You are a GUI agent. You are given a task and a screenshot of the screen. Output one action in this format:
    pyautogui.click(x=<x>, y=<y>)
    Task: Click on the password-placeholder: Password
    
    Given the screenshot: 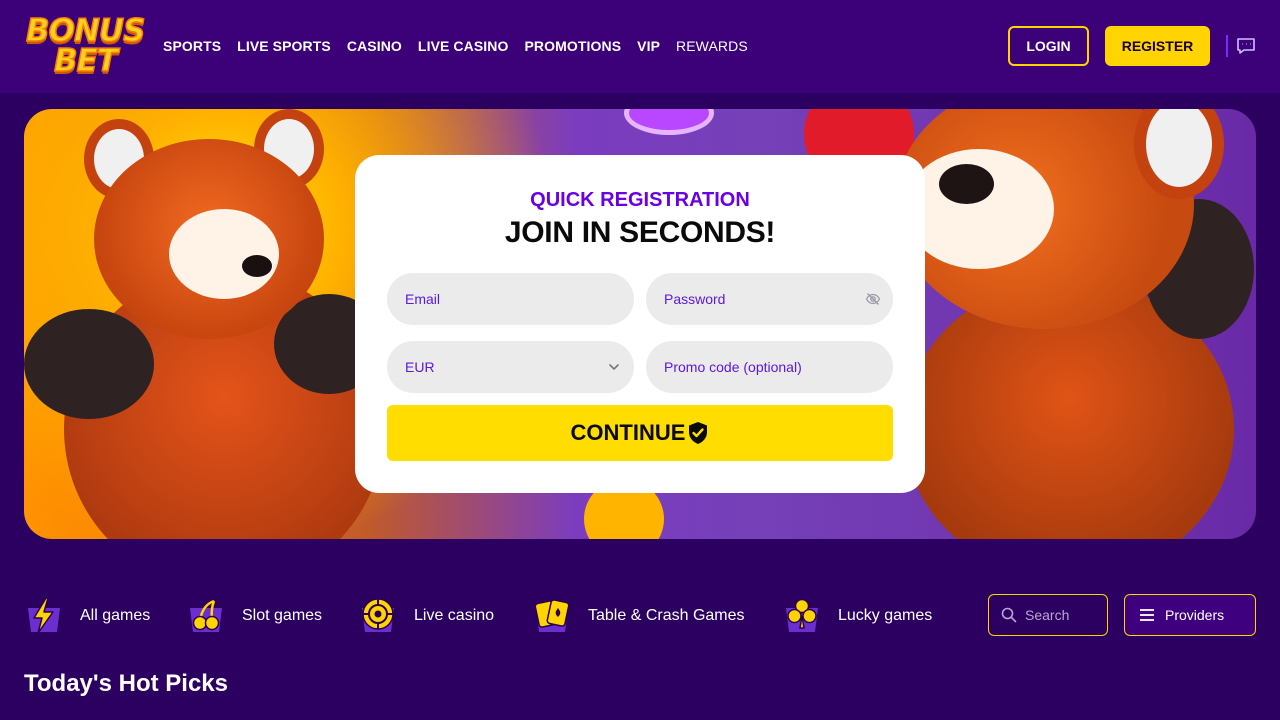 What is the action you would take?
    pyautogui.click(x=695, y=299)
    